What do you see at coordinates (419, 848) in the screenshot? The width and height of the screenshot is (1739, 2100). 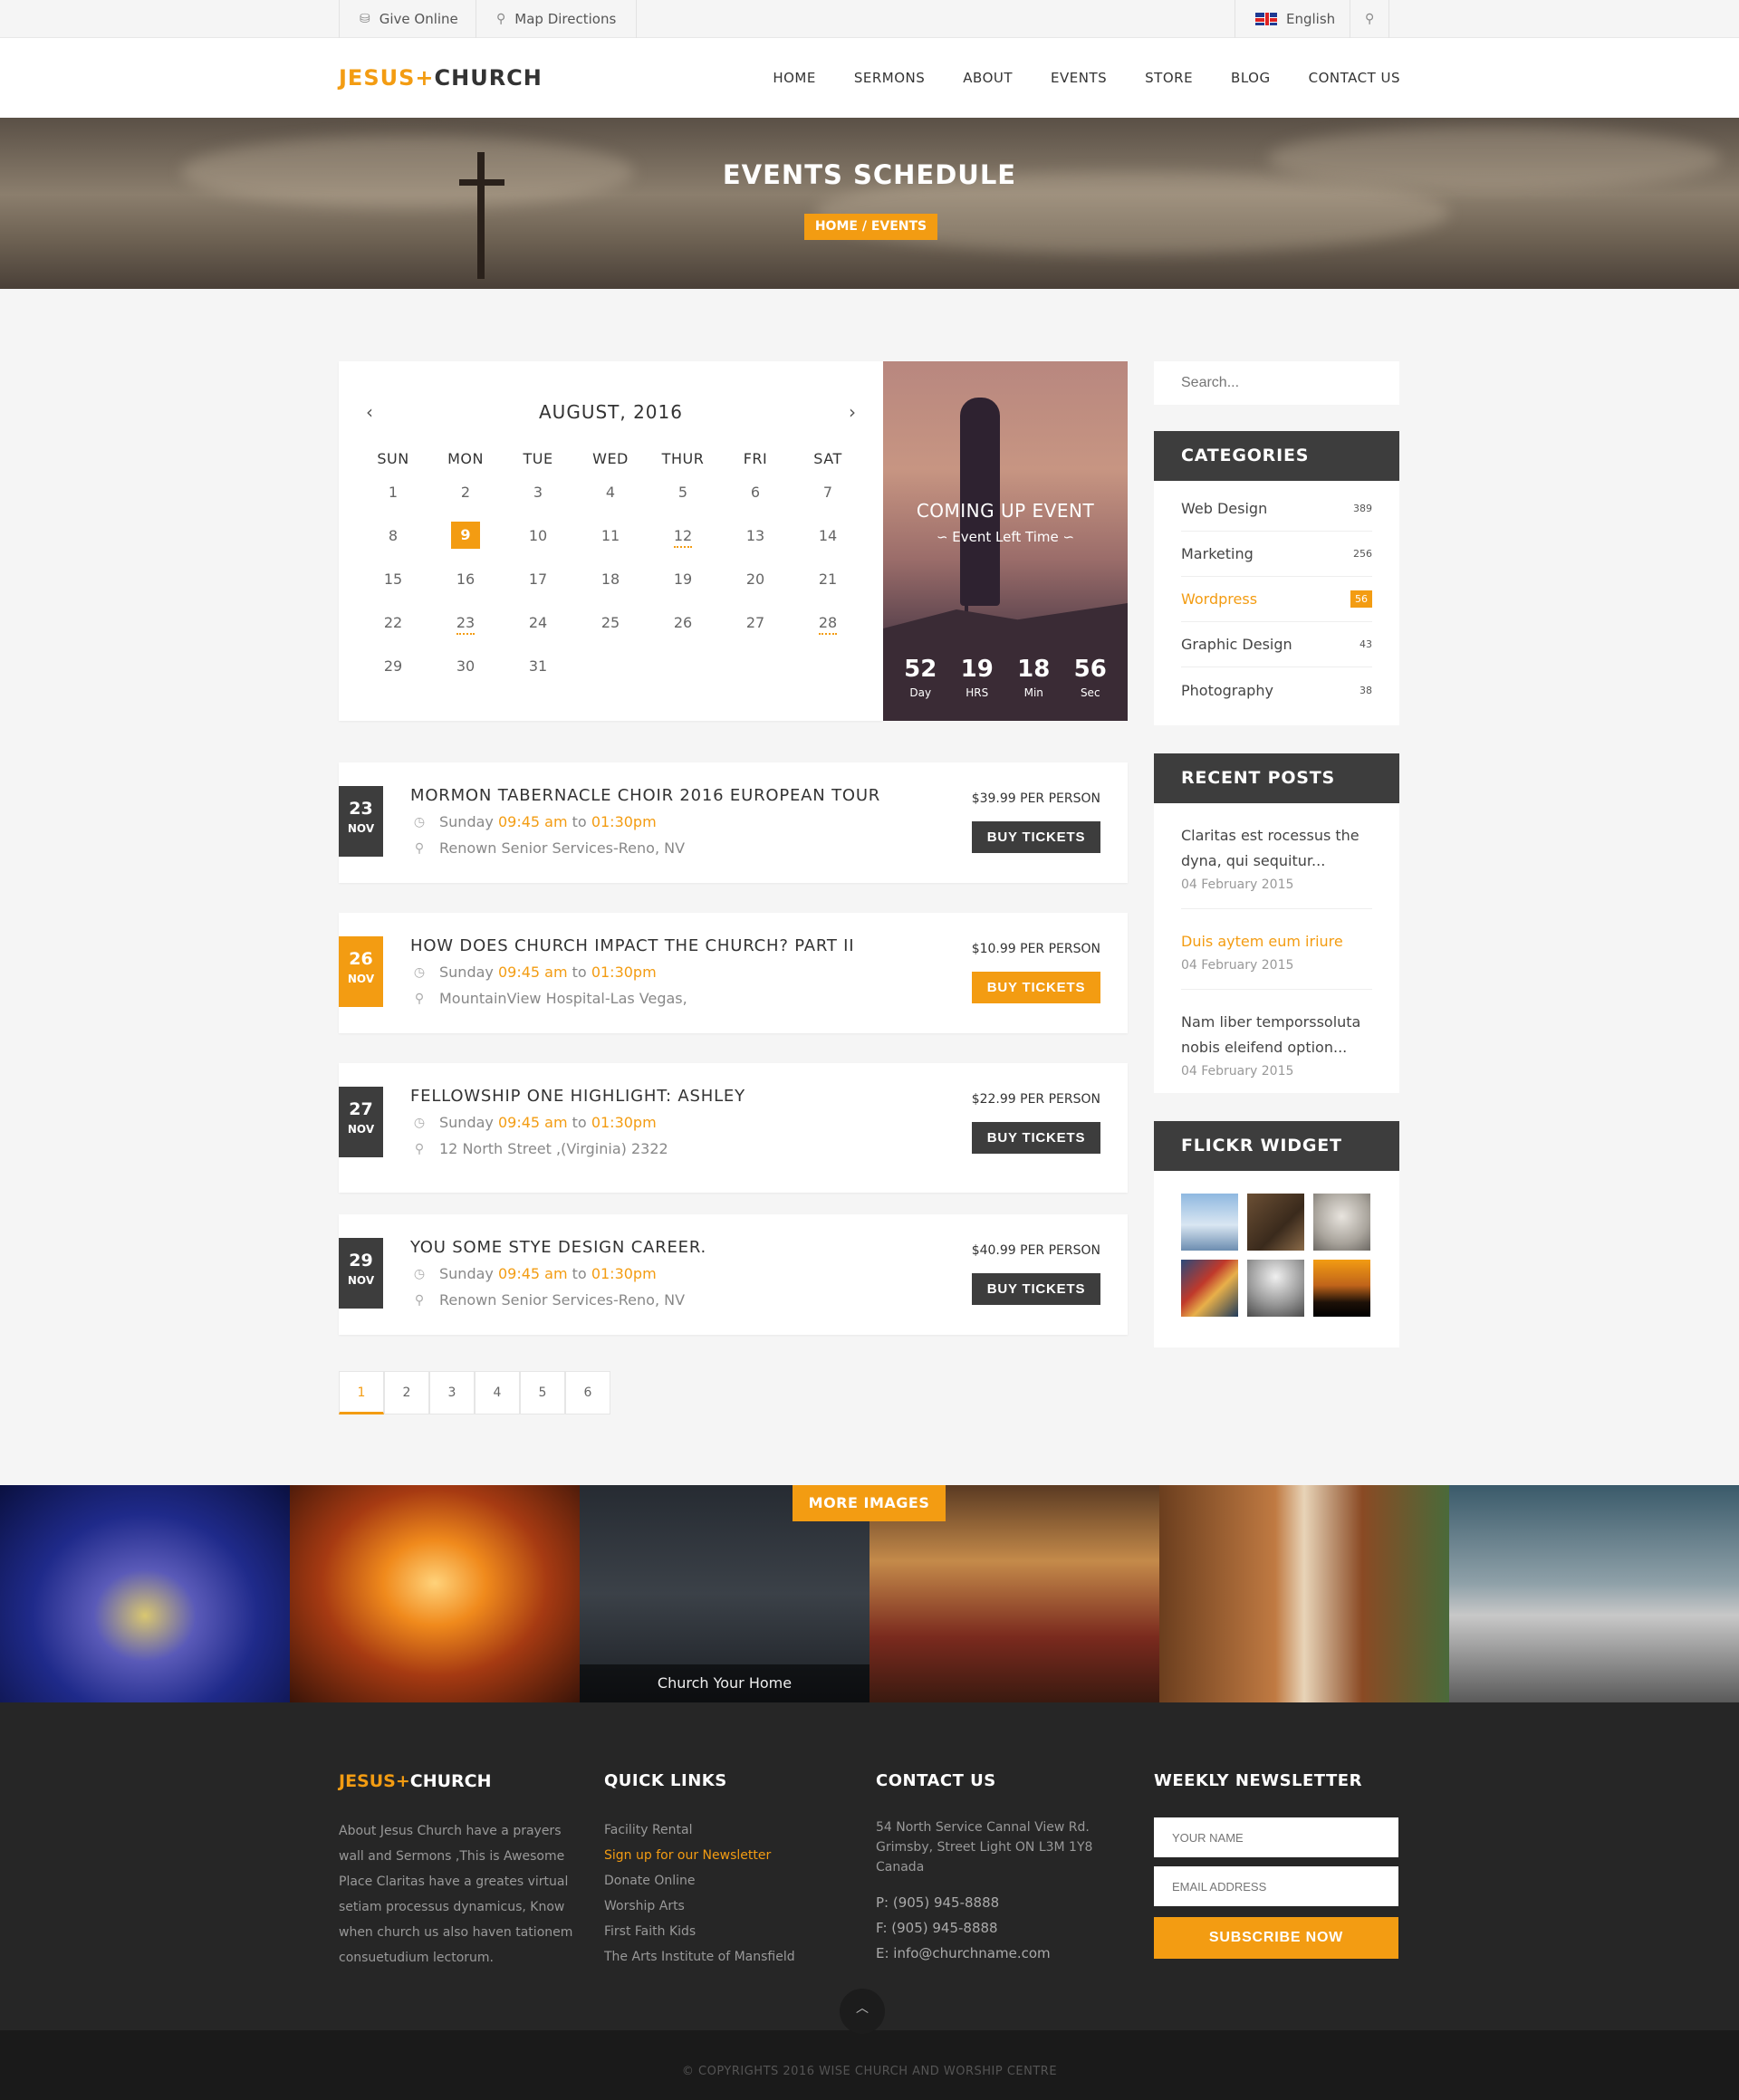 I see `map-pin-icon: ⚲` at bounding box center [419, 848].